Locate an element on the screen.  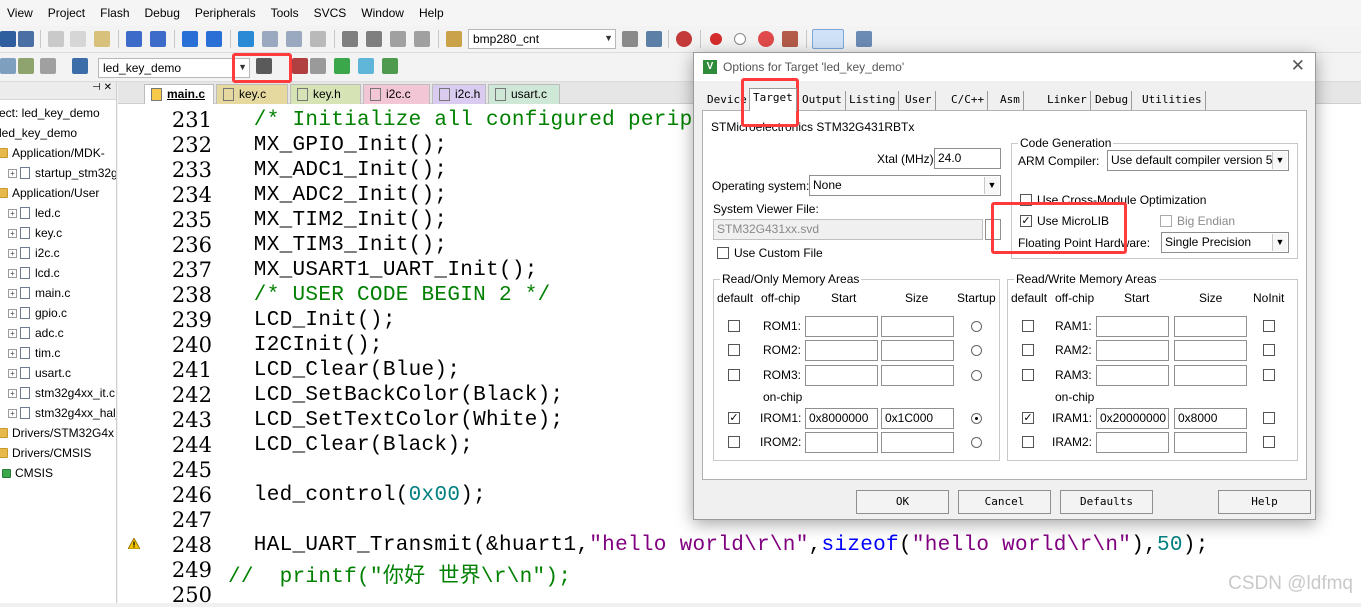
cancel-button: Cancel is located at coordinates (1004, 502).